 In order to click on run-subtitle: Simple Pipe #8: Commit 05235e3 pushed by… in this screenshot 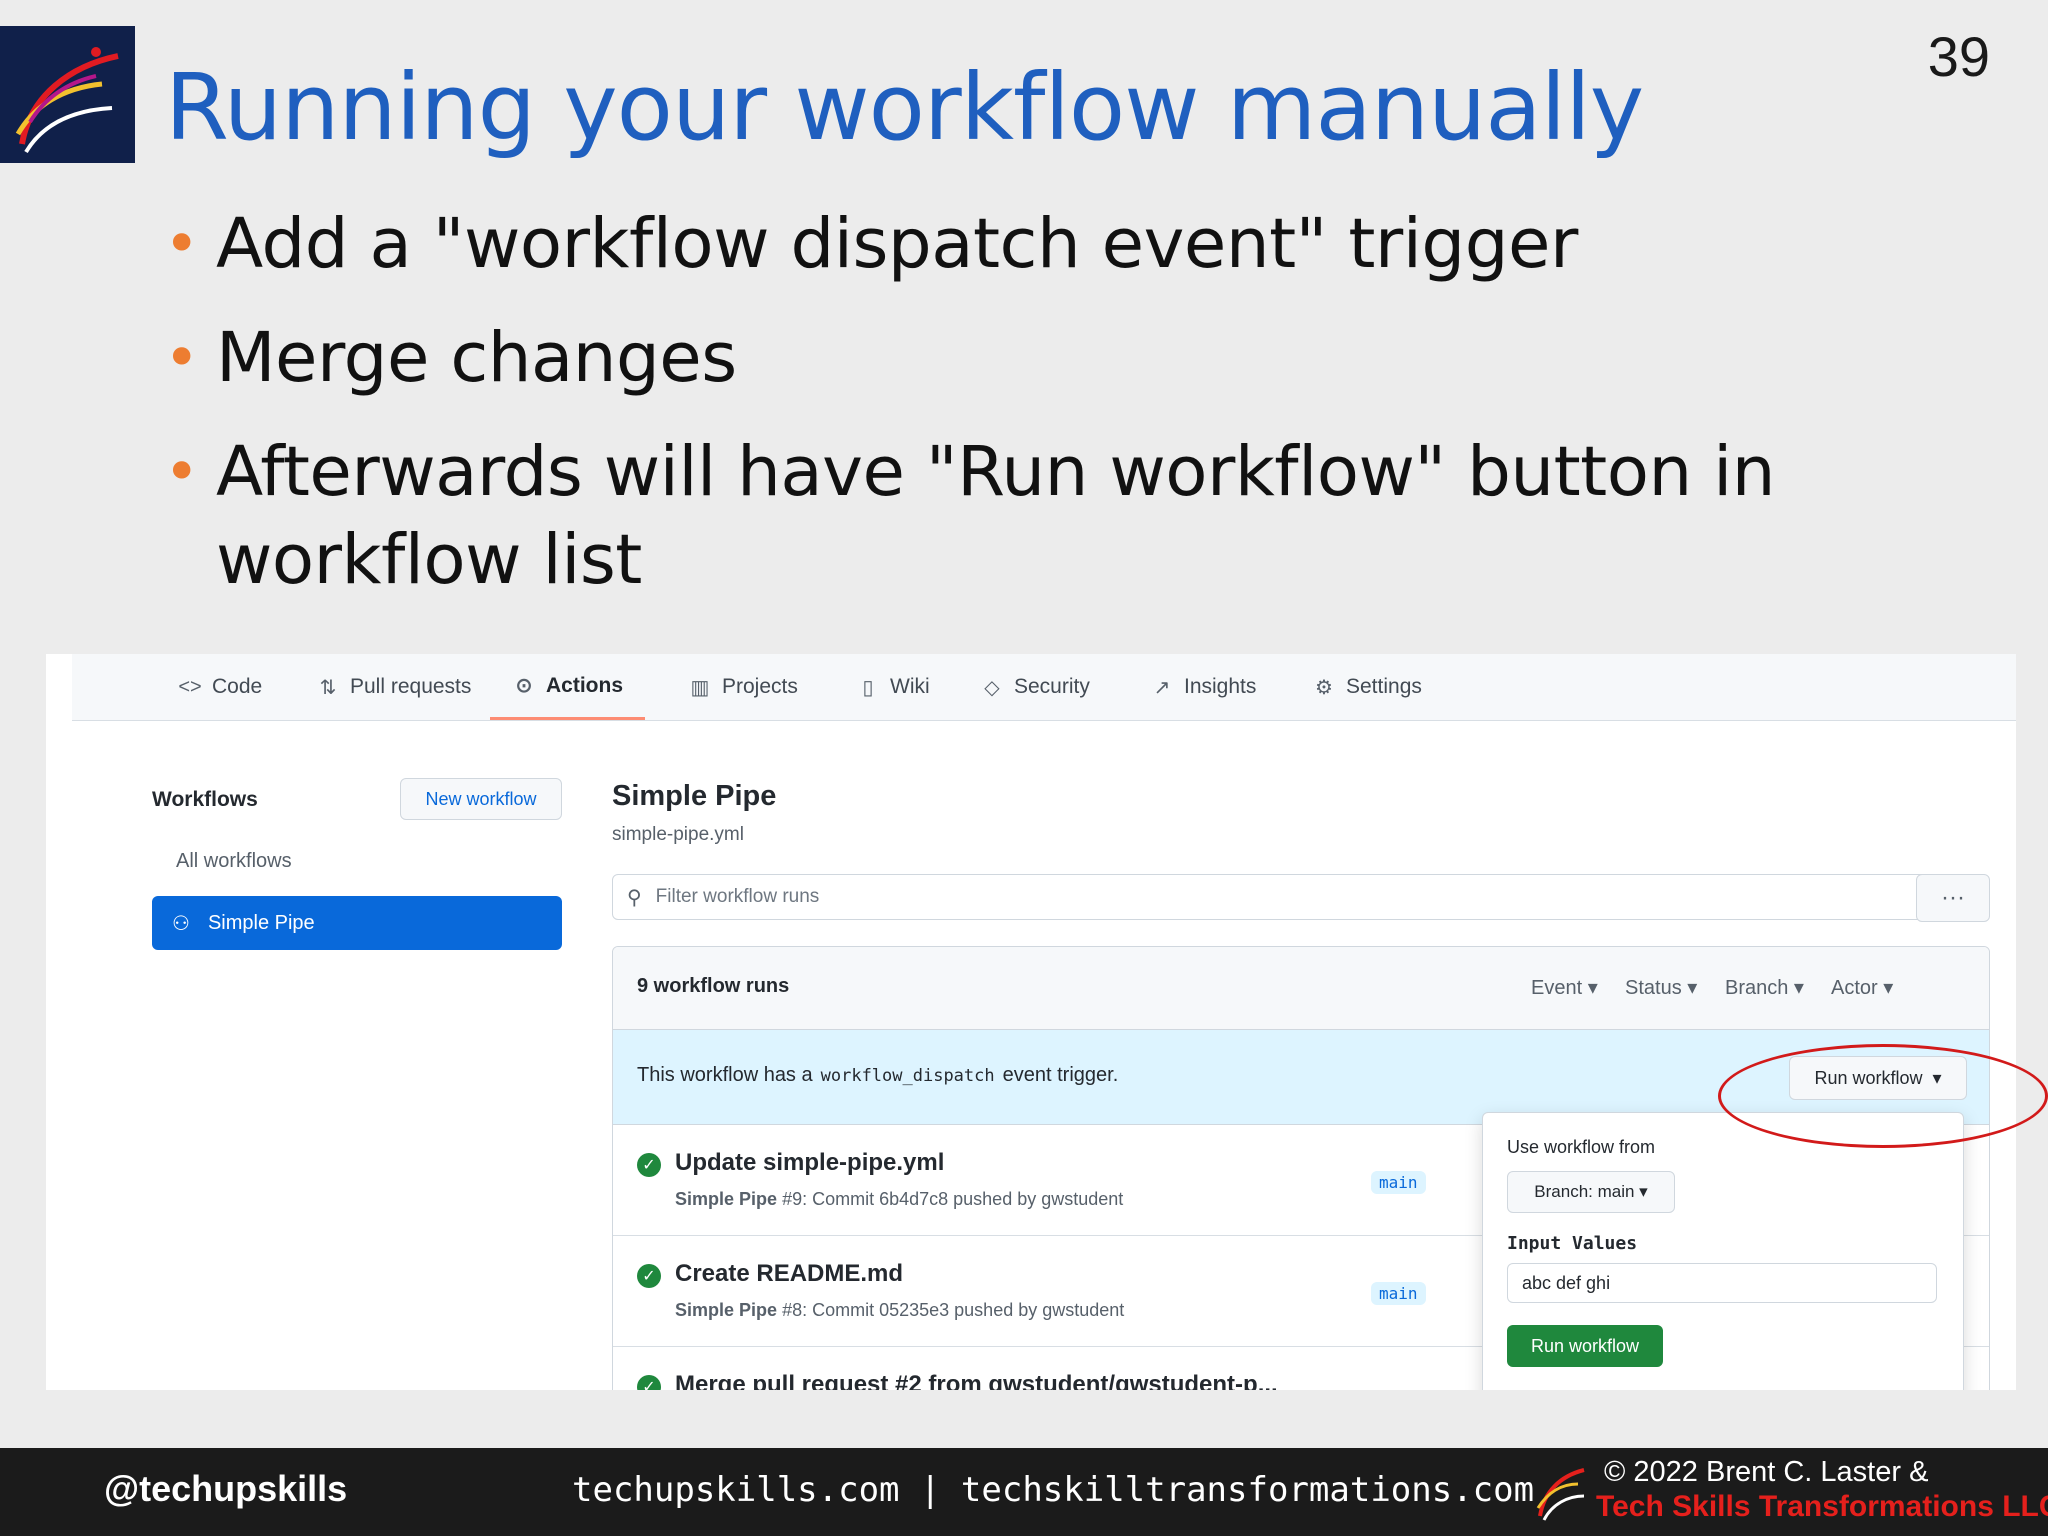, I will do `click(900, 1310)`.